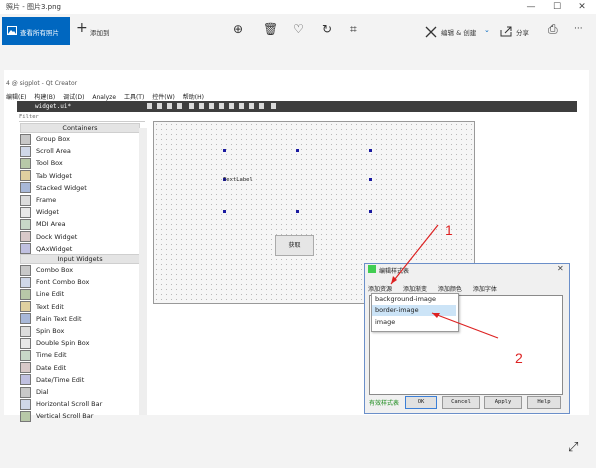 Image resolution: width=596 pixels, height=468 pixels. Describe the element at coordinates (79, 249) in the screenshot. I see `widget-item: QAxWidget` at that location.